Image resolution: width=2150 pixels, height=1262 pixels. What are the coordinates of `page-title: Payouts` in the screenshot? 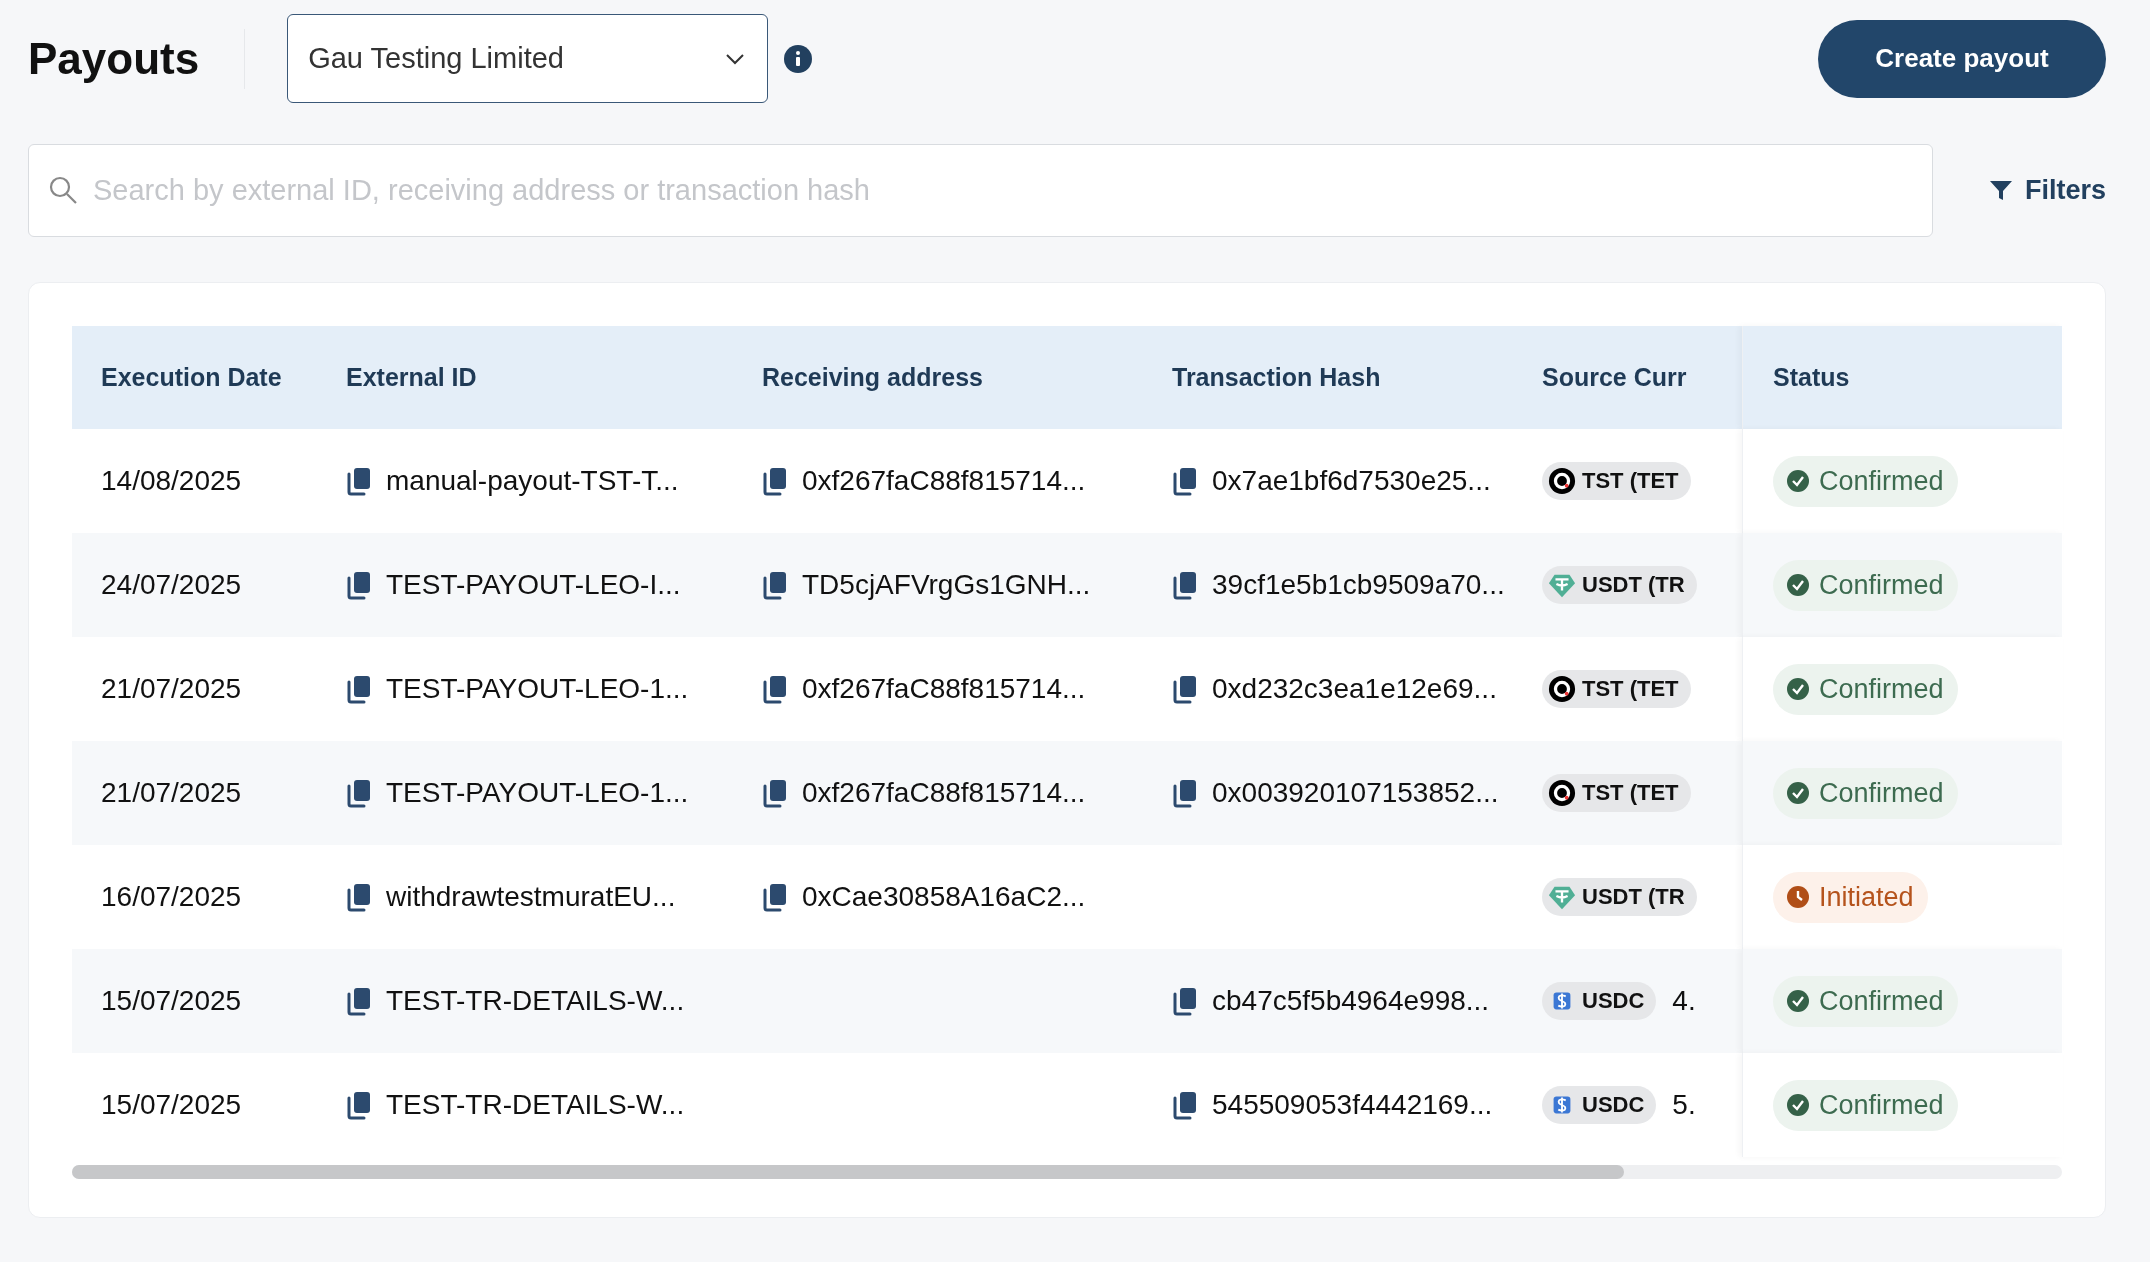 It's located at (114, 58).